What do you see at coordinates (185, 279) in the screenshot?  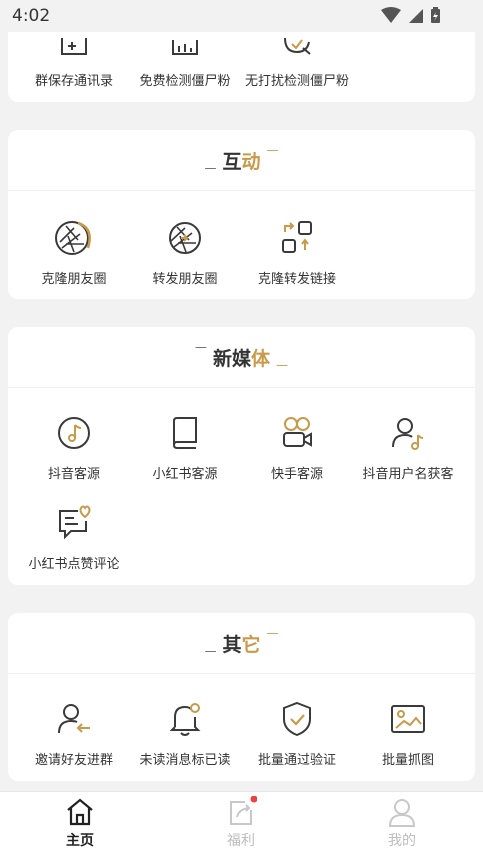 I see `grid-item-label: 转发朋友圈` at bounding box center [185, 279].